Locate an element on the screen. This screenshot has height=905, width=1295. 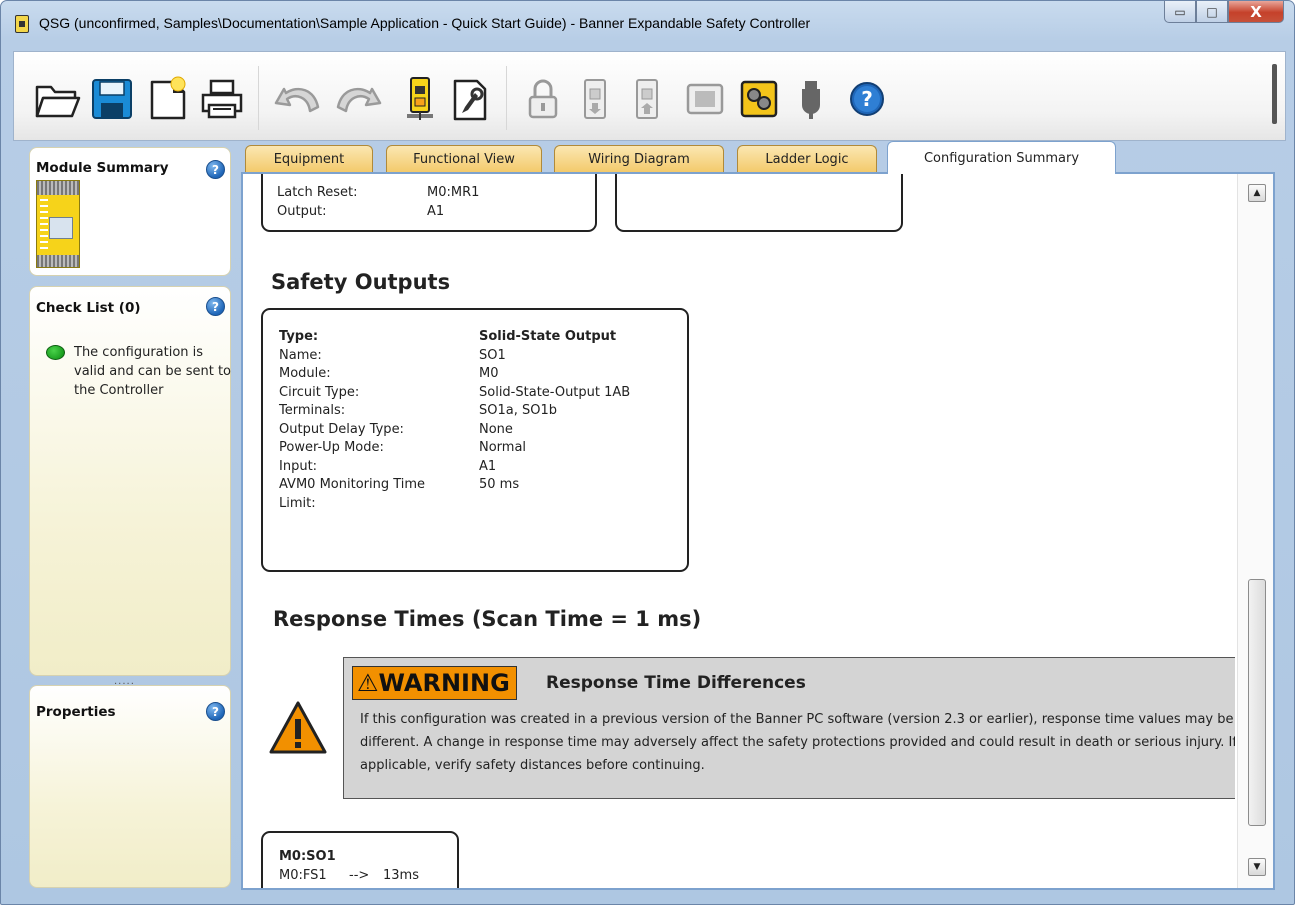
document-settings-button is located at coordinates (470, 99).